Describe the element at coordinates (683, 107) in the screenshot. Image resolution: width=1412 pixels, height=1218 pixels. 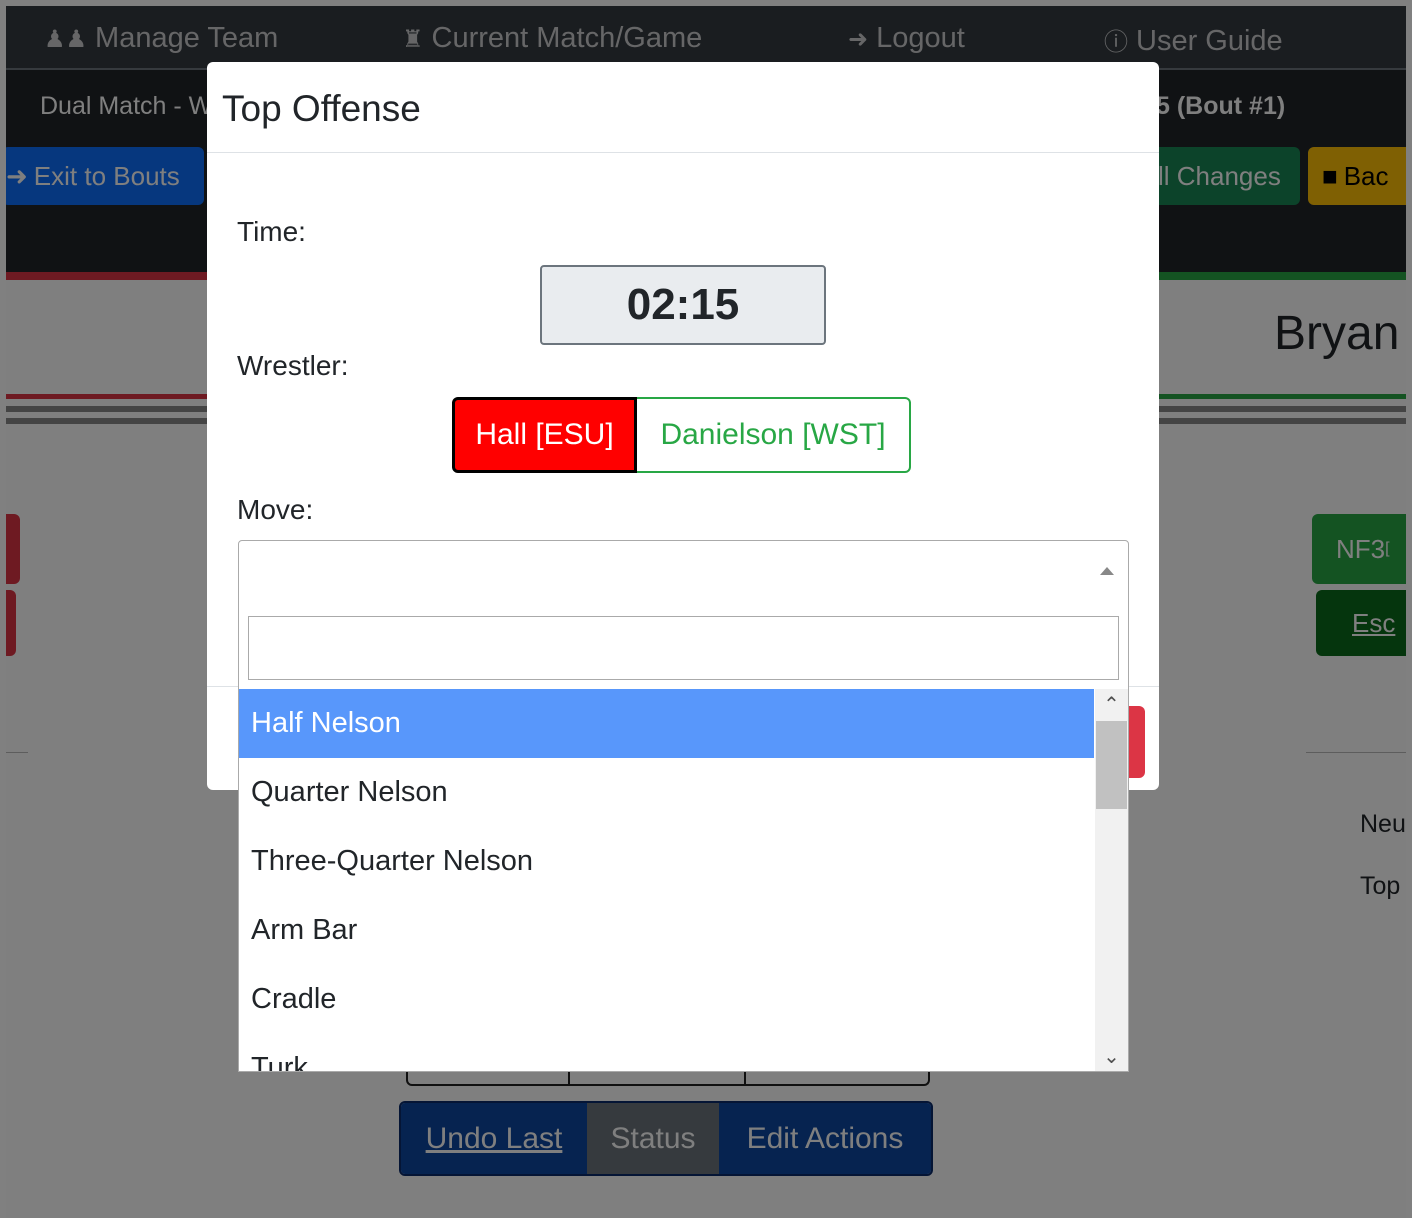
I see `modal-header: Top Offense` at that location.